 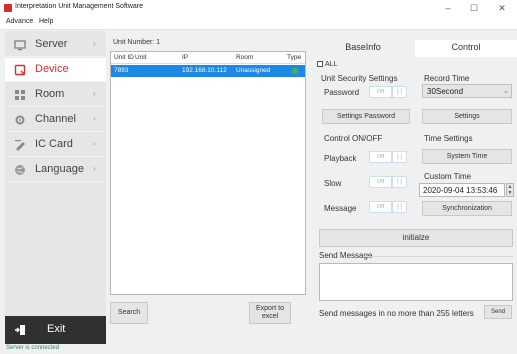 I want to click on exit-button: Exit, so click(x=55, y=330).